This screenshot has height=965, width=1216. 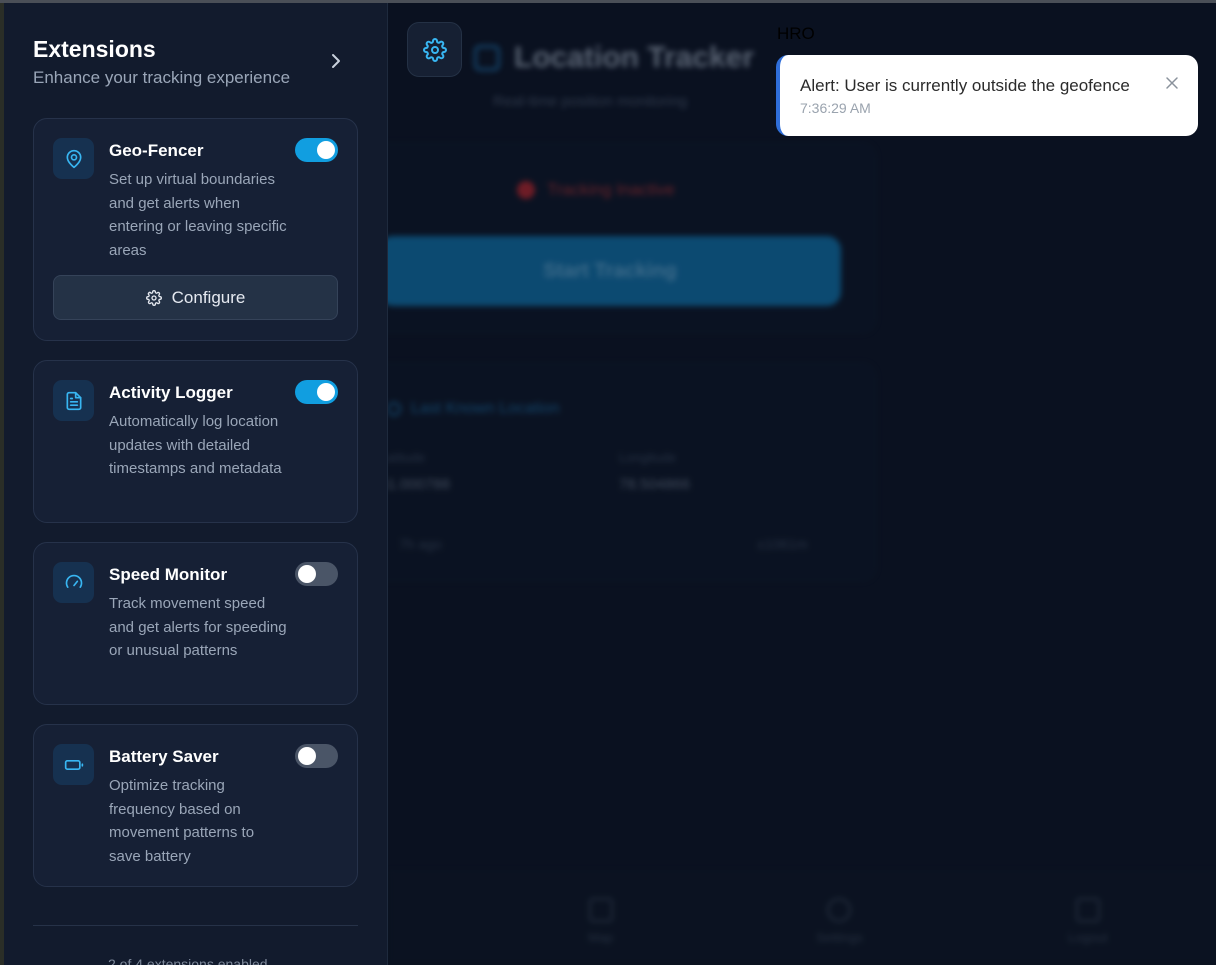 I want to click on map-pin-icon, so click(x=73, y=158).